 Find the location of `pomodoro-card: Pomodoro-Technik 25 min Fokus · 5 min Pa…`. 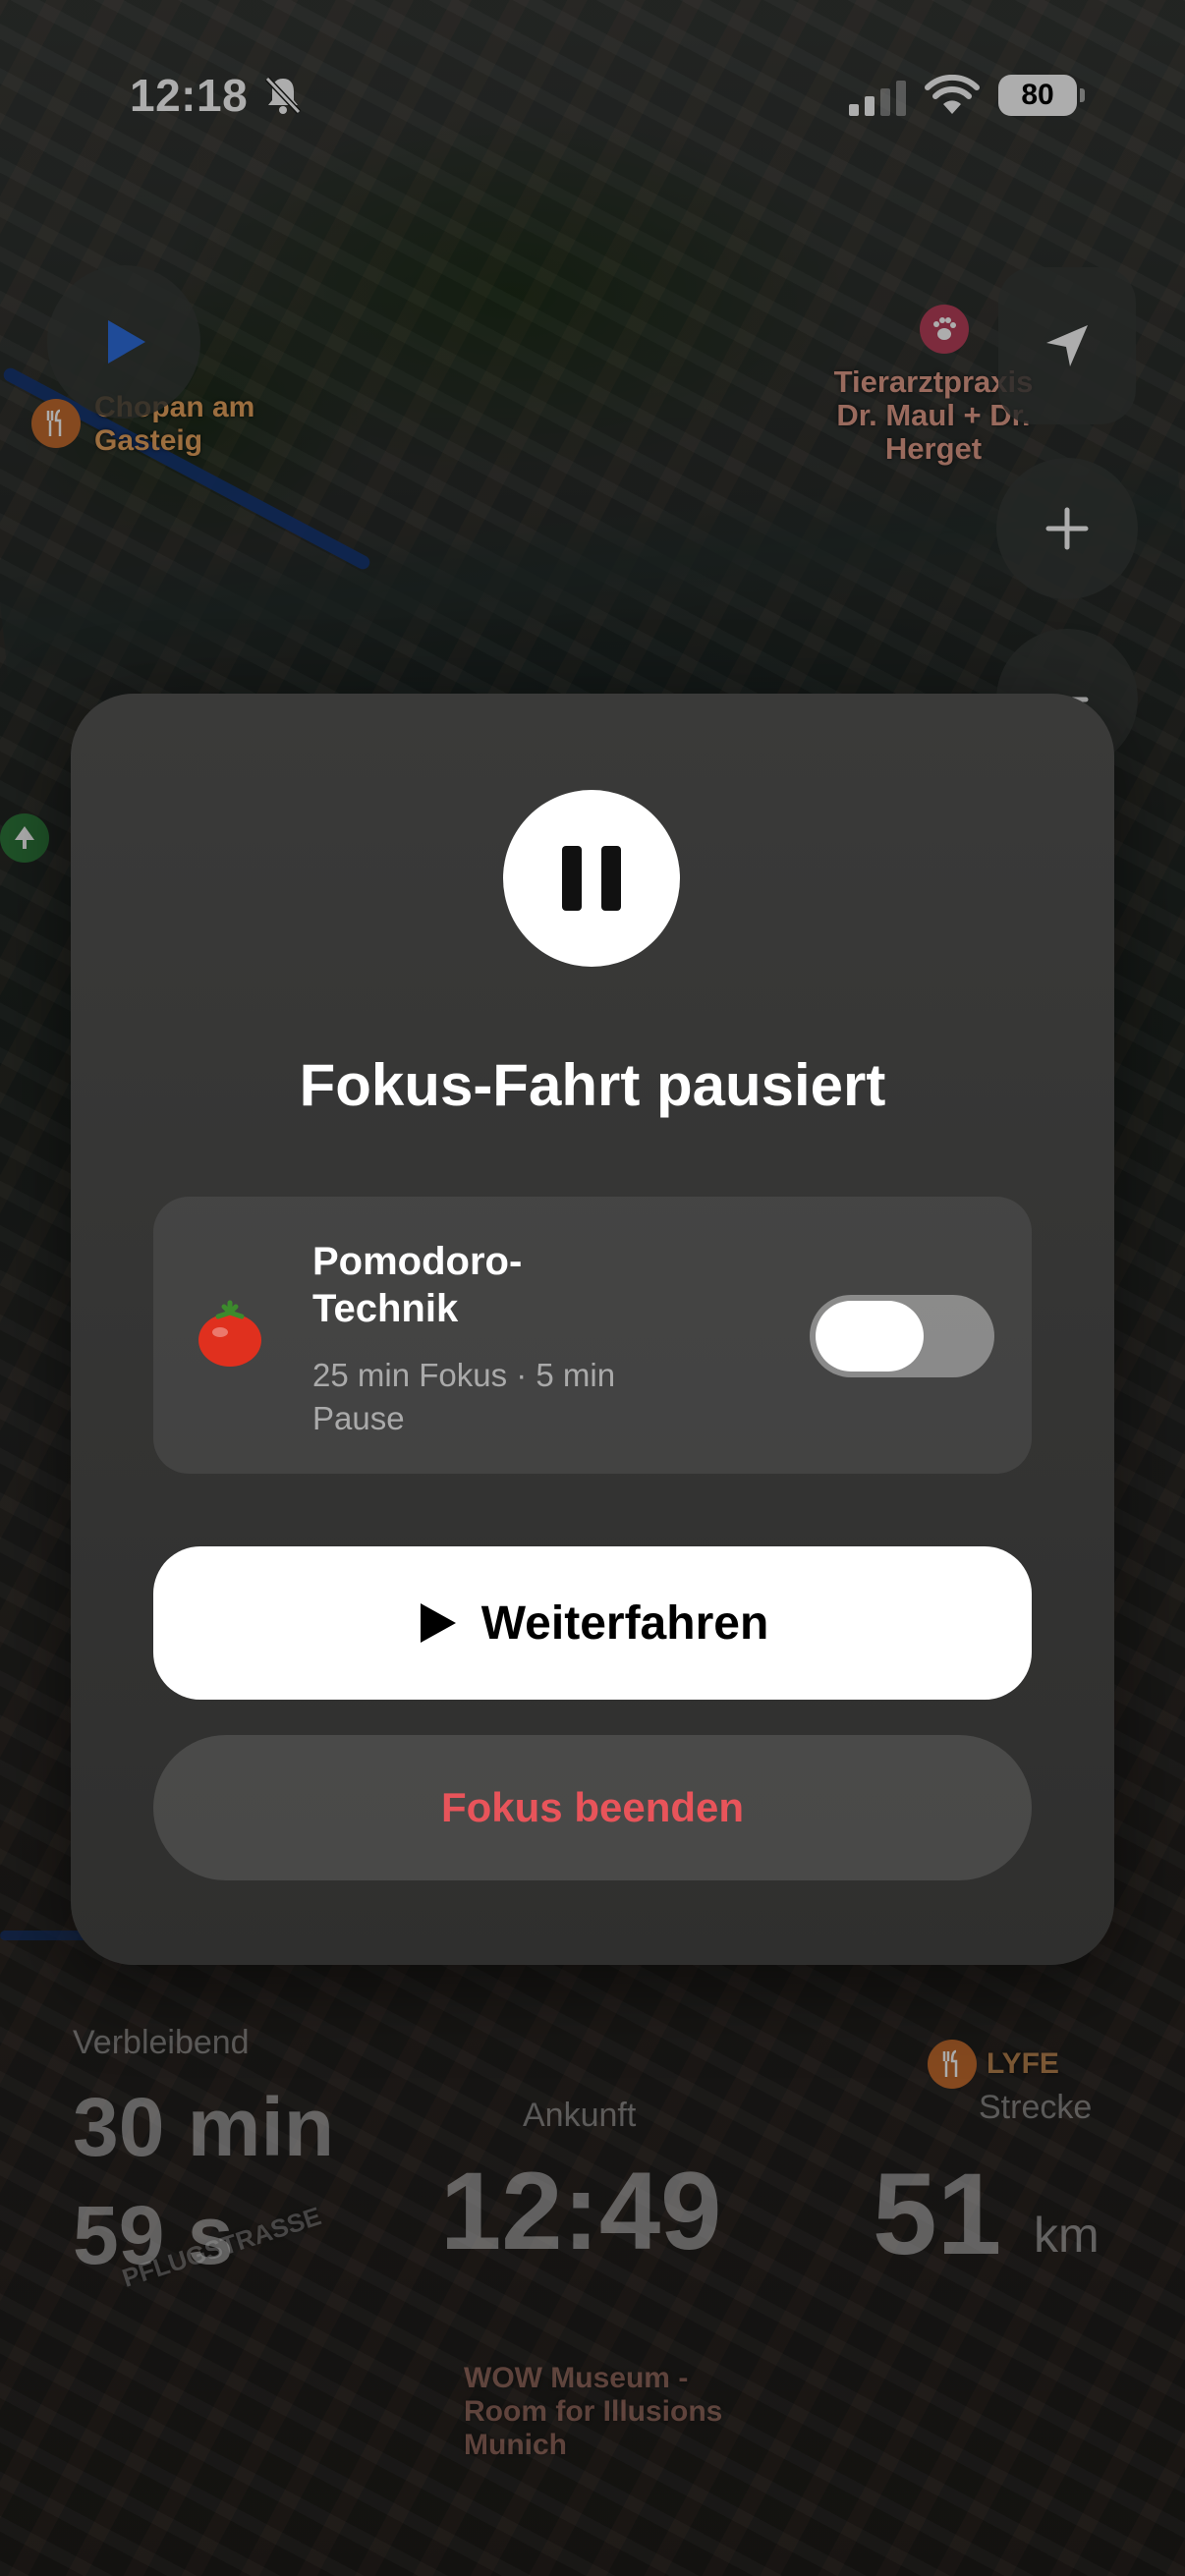

pomodoro-card: Pomodoro-Technik 25 min Fokus · 5 min Pa… is located at coordinates (592, 1335).